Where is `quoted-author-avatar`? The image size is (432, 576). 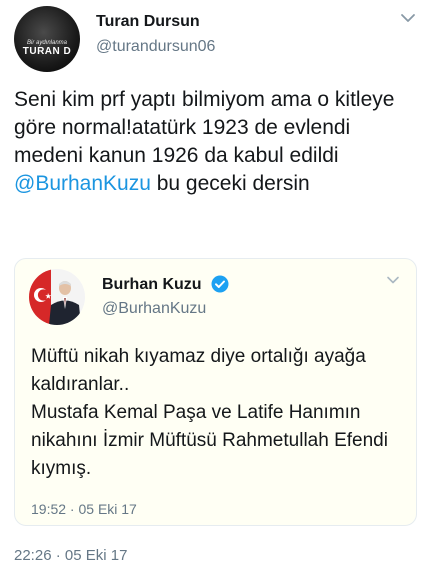
quoted-author-avatar is located at coordinates (57, 297).